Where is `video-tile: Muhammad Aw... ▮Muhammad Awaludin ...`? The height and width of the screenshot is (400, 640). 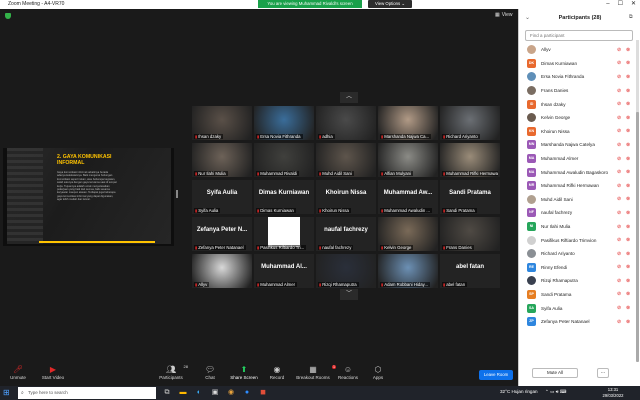
video-tile: Muhammad Aw... ▮Muhammad Awaludin ... is located at coordinates (408, 197).